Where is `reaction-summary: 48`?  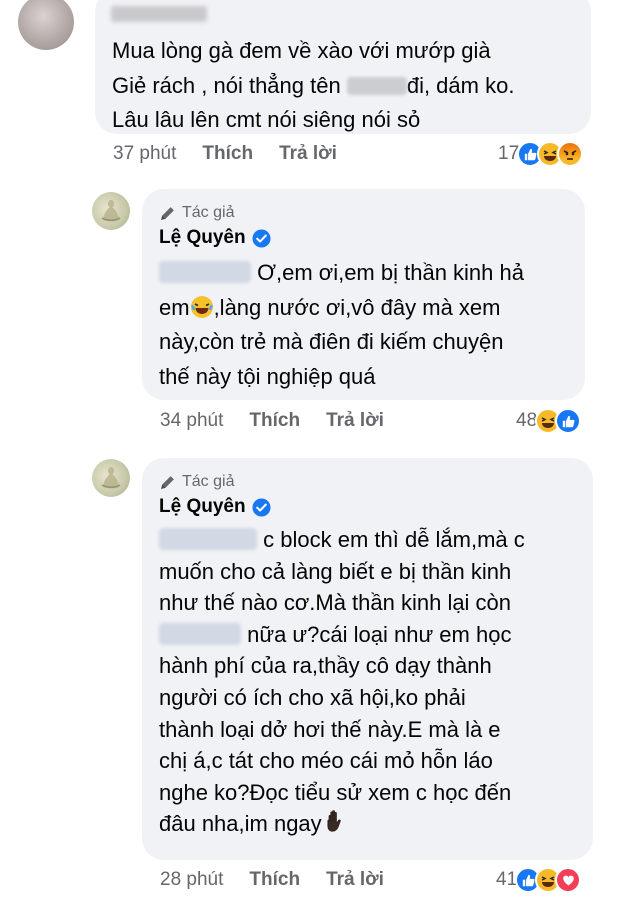
reaction-summary: 48 is located at coordinates (549, 421).